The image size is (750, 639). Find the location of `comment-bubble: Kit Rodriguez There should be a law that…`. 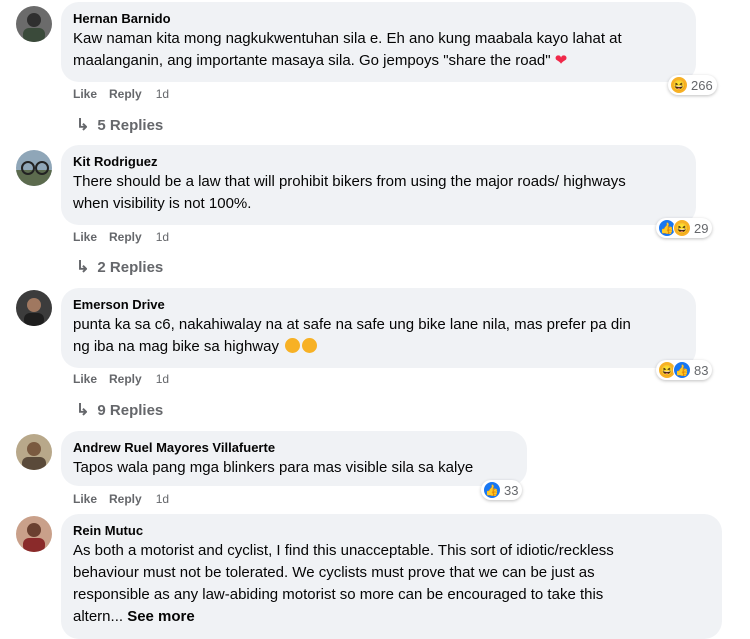

comment-bubble: Kit Rodriguez There should be a law that… is located at coordinates (378, 185).